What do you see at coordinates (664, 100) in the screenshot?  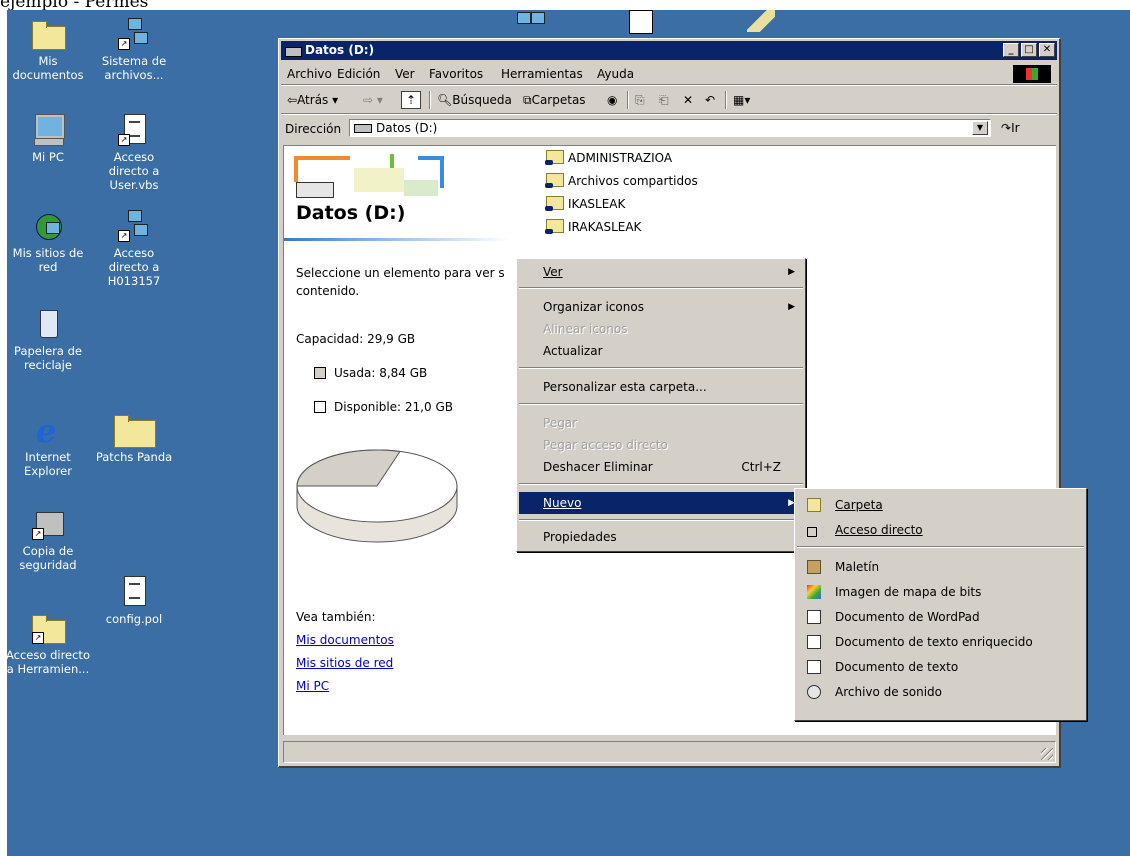 I see `copy-to-icon: ⎗` at bounding box center [664, 100].